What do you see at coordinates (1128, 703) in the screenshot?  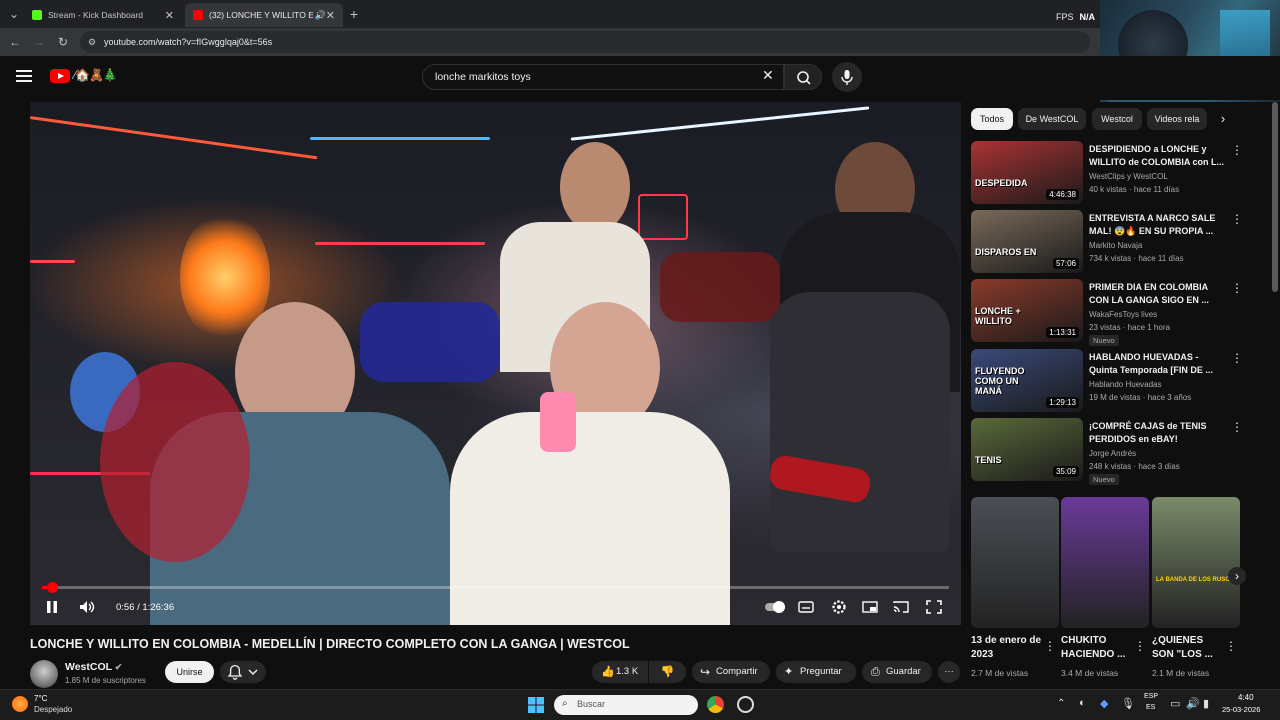 I see `tray-mic-icon: 🎙` at bounding box center [1128, 703].